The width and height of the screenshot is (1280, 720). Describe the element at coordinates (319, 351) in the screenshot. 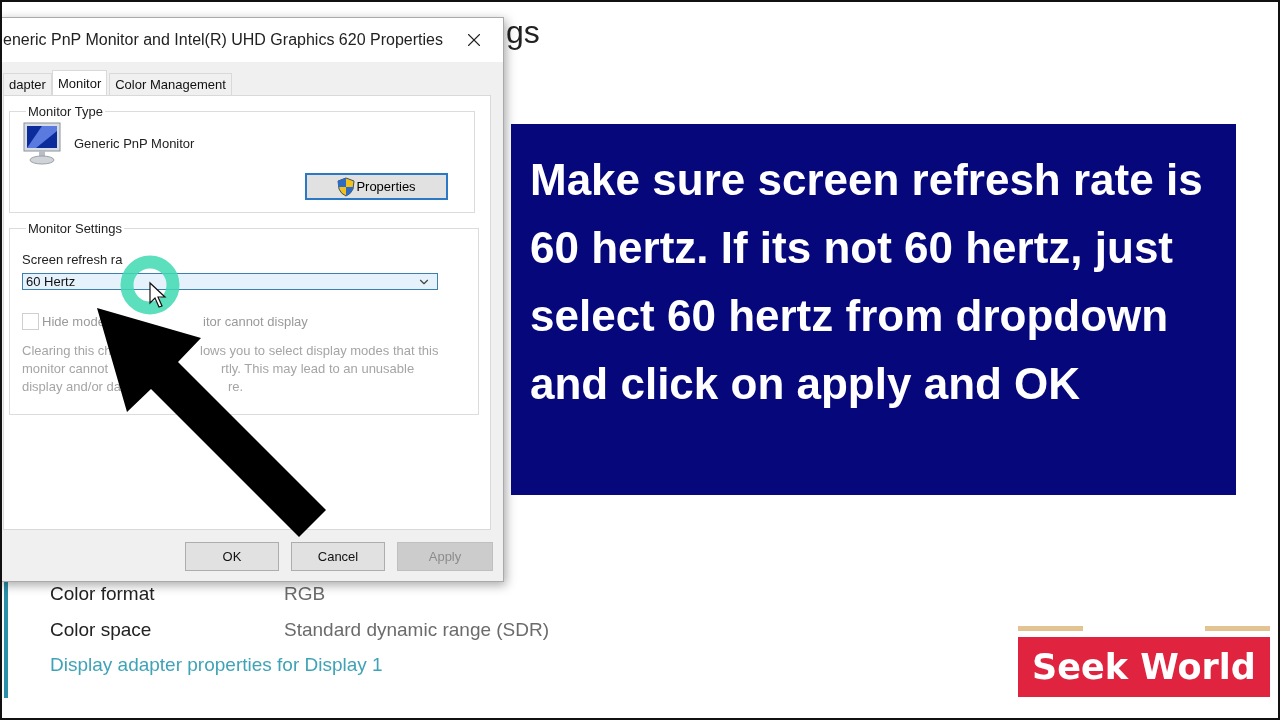

I see `description-text: lows you to select display modes that this` at that location.